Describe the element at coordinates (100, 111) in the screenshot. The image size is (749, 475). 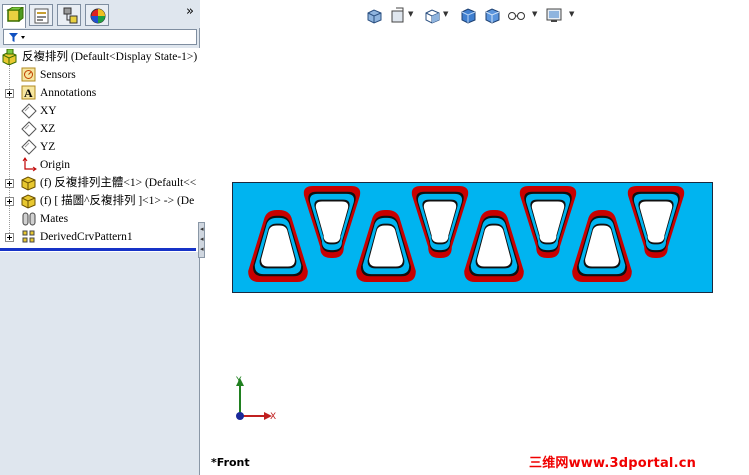
I see `tree-item-plane-xy: XY` at that location.